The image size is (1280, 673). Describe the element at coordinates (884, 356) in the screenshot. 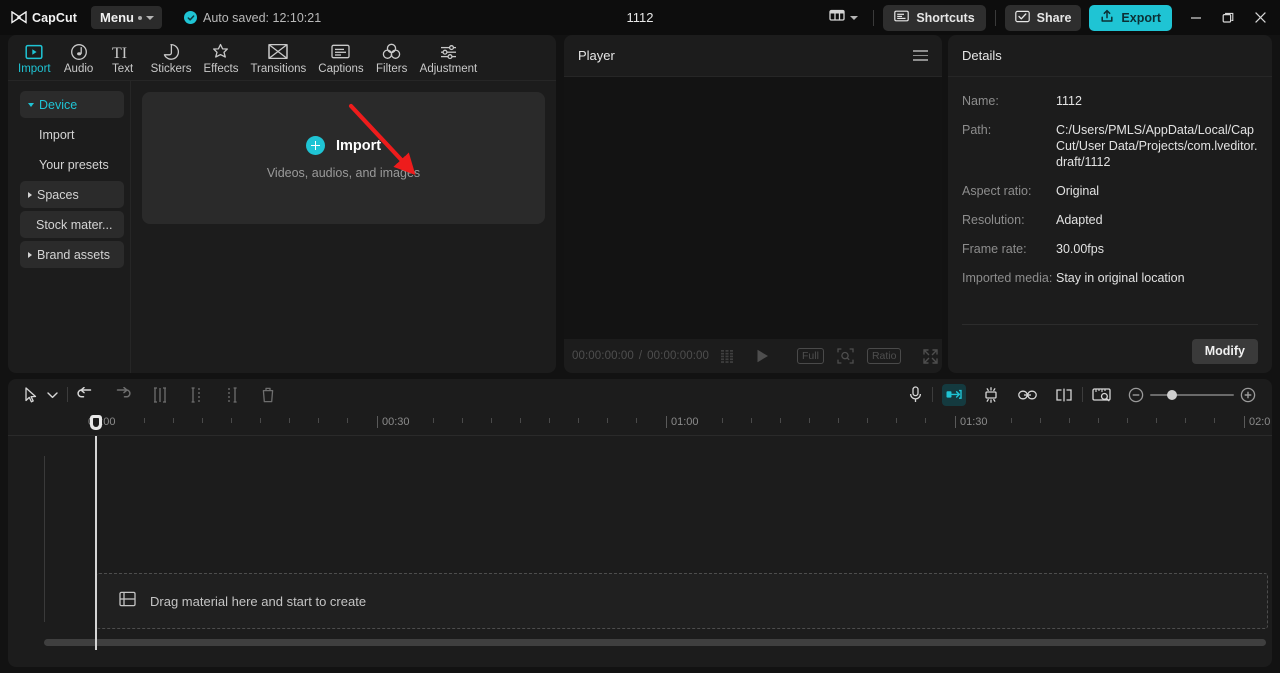

I see `player-ratio-label: Ratio` at that location.